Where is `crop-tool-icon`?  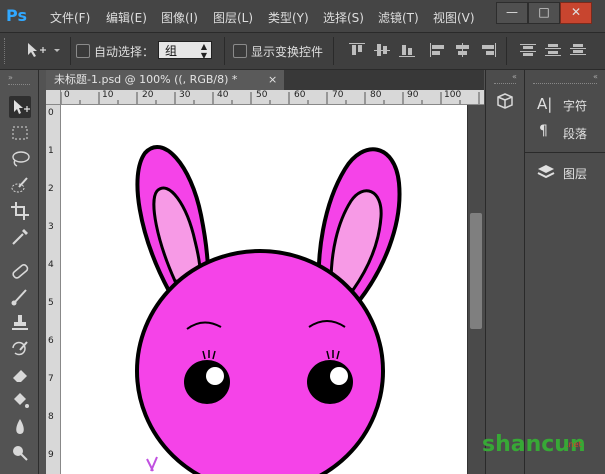
crop-tool-icon is located at coordinates (20, 211).